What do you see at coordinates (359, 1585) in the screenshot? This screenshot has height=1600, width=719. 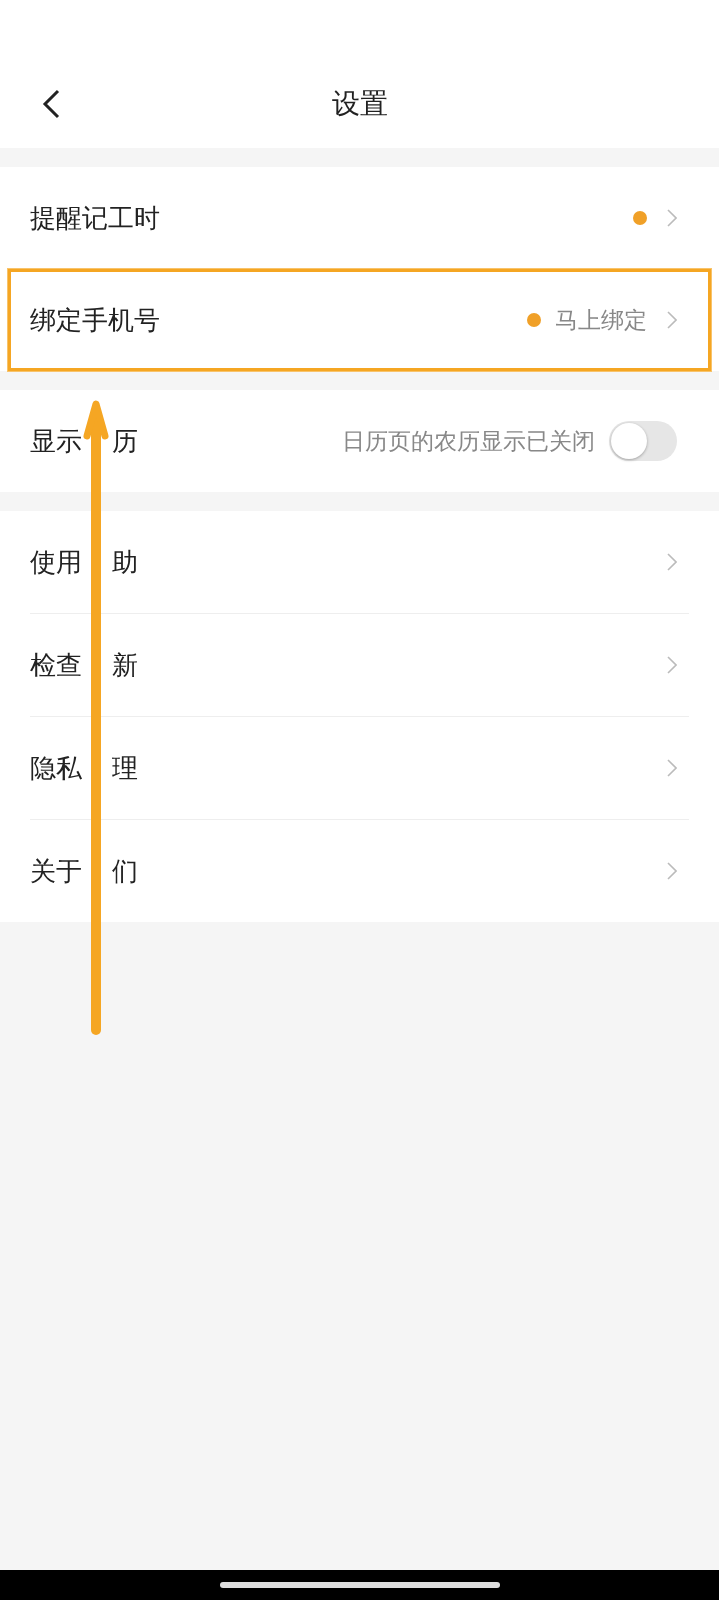 I see `home-indicator` at bounding box center [359, 1585].